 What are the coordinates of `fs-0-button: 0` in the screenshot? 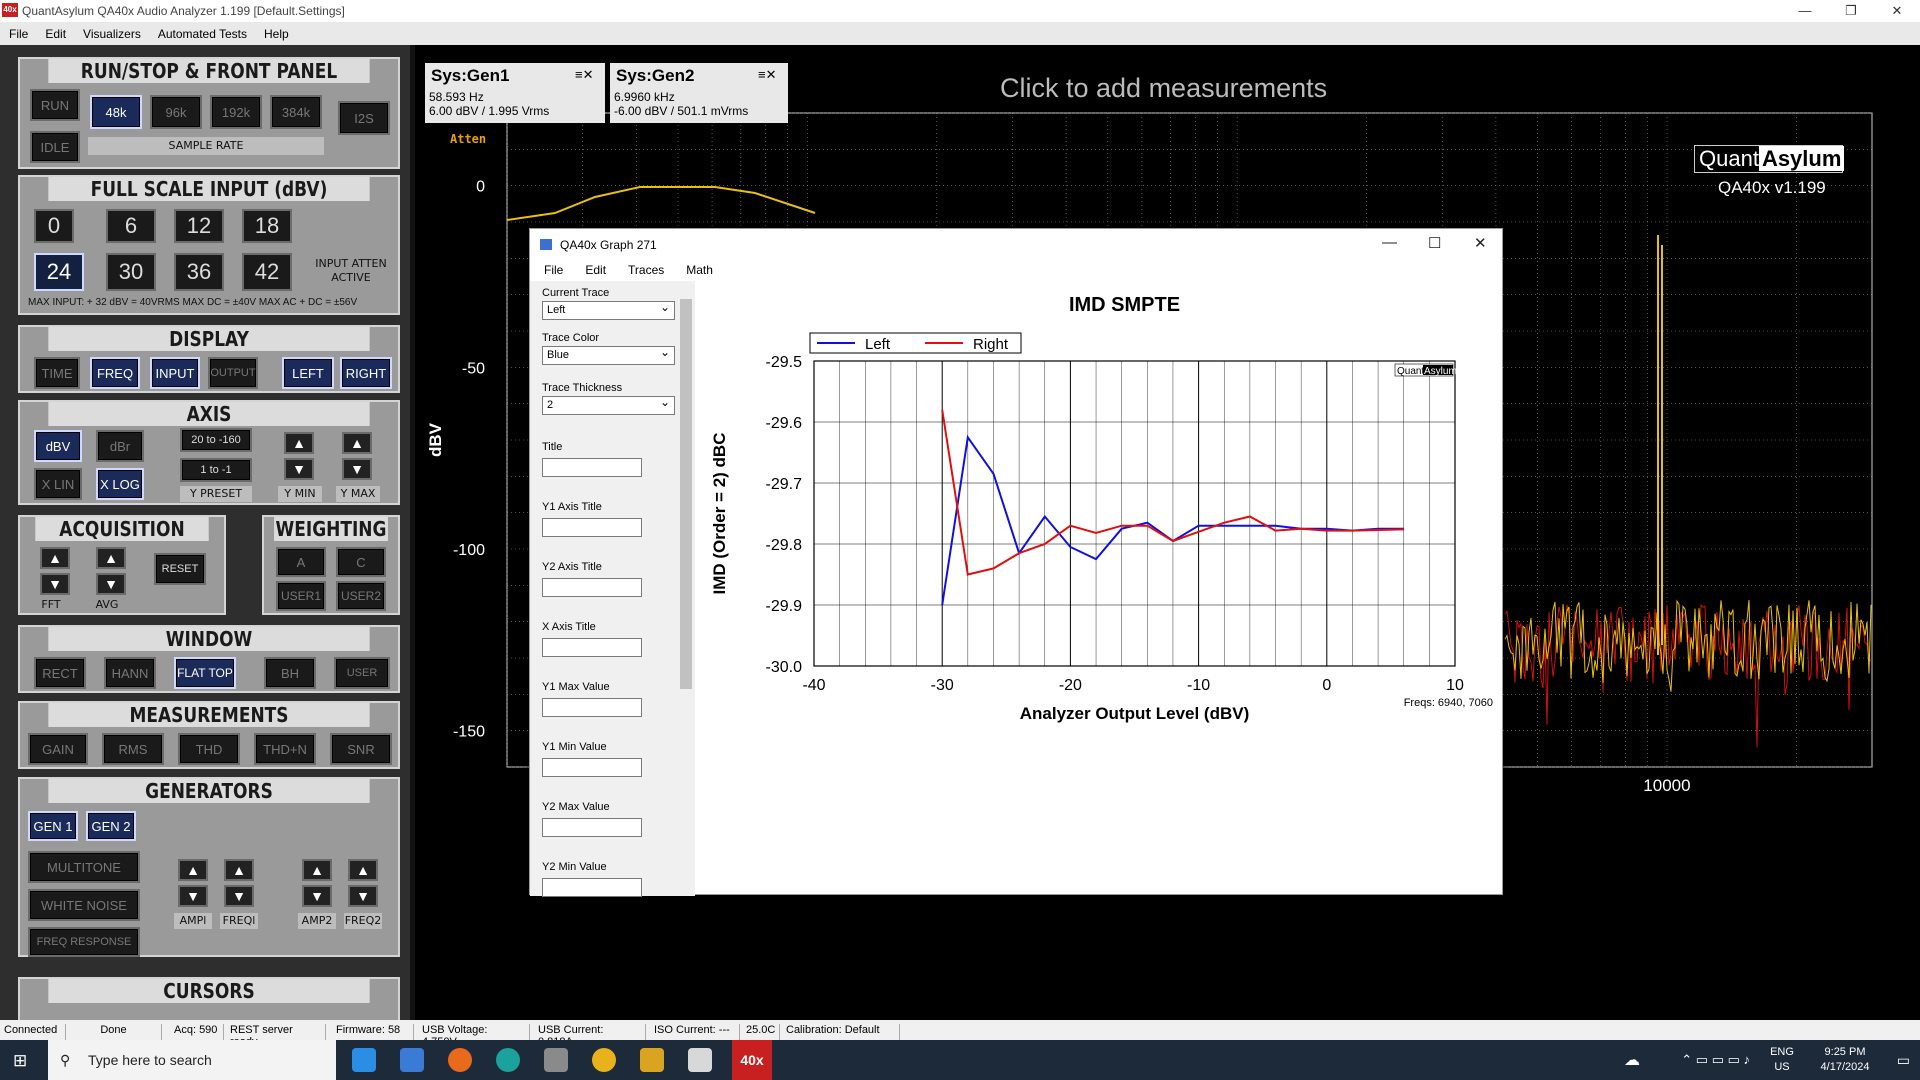 It's located at (54, 226).